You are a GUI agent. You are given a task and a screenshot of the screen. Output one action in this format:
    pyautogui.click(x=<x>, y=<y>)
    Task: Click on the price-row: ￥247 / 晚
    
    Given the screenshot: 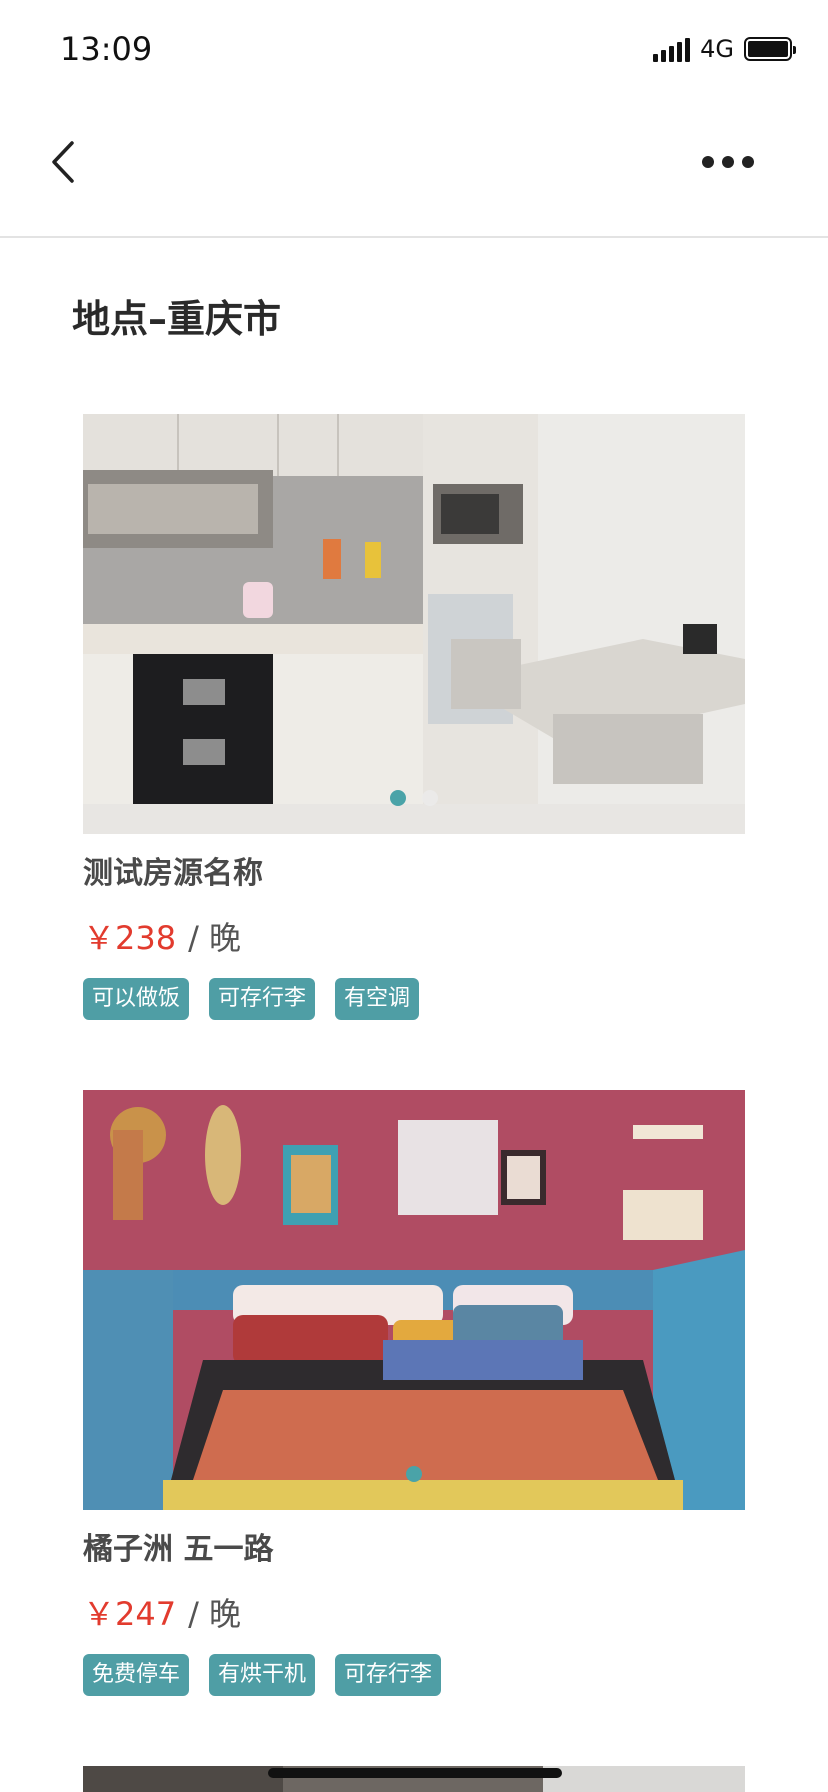 What is the action you would take?
    pyautogui.click(x=414, y=1614)
    